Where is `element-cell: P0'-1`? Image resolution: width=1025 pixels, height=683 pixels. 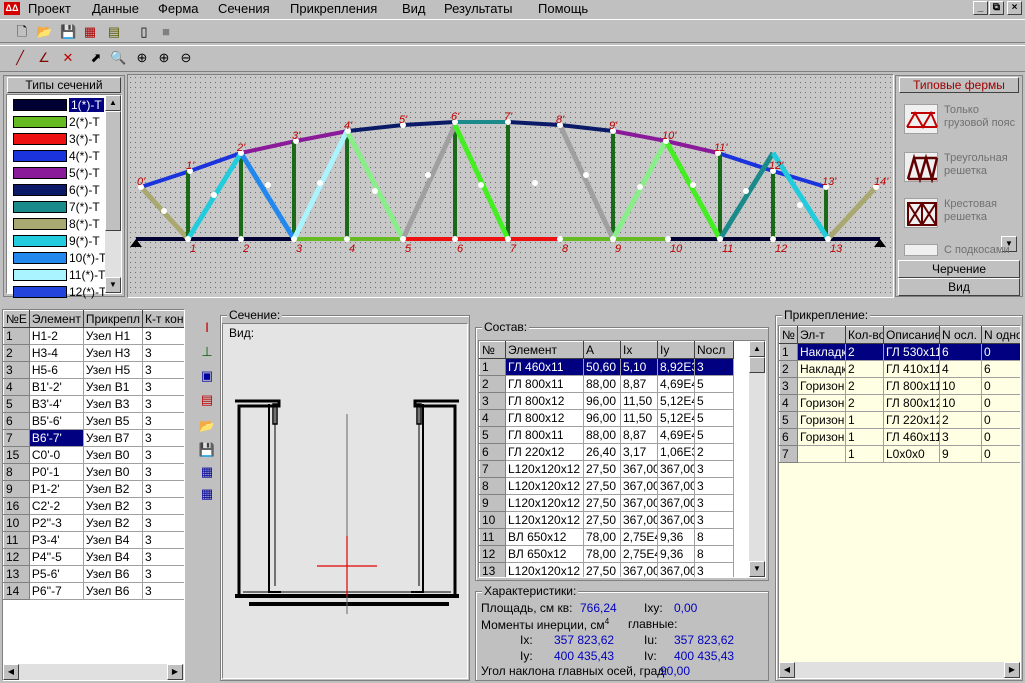 element-cell: P0'-1 is located at coordinates (56, 472).